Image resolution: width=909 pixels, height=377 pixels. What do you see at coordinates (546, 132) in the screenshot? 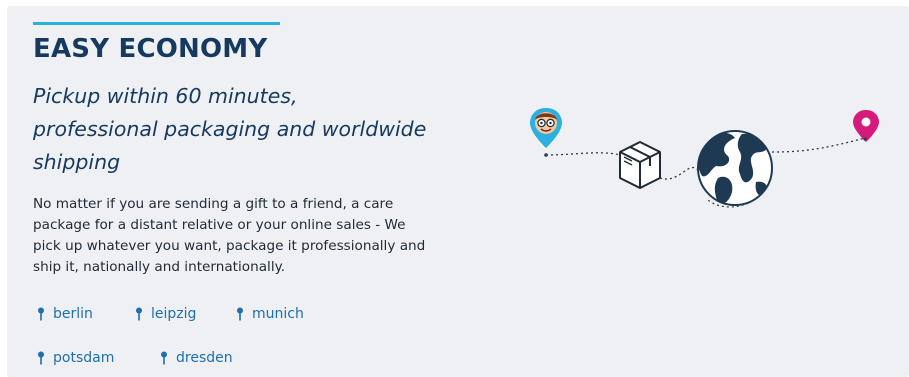
I see `avatar-location-pin-icon` at bounding box center [546, 132].